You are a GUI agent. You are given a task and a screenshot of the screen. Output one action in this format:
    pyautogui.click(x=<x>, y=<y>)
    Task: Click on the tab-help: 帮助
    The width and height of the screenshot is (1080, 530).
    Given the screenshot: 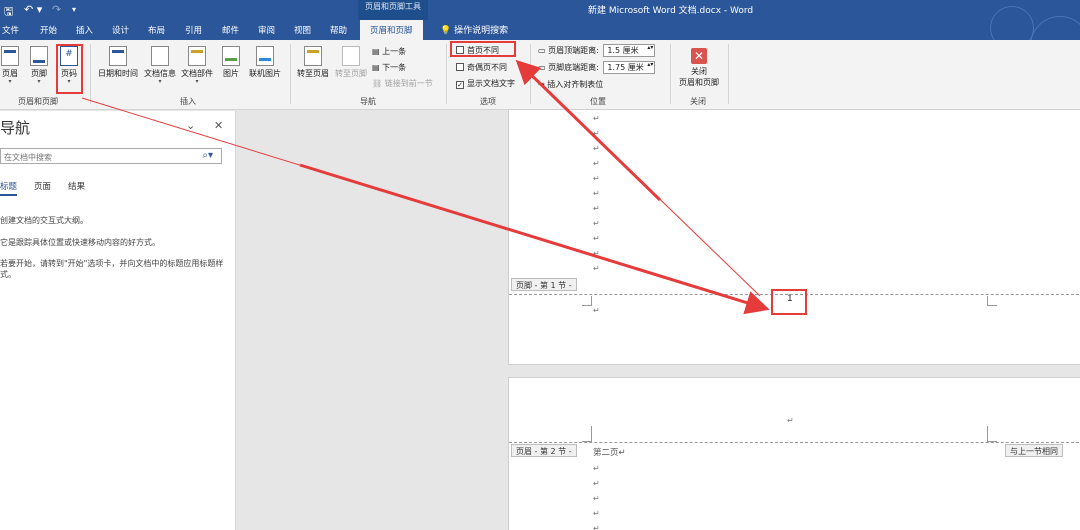 What is the action you would take?
    pyautogui.click(x=338, y=30)
    